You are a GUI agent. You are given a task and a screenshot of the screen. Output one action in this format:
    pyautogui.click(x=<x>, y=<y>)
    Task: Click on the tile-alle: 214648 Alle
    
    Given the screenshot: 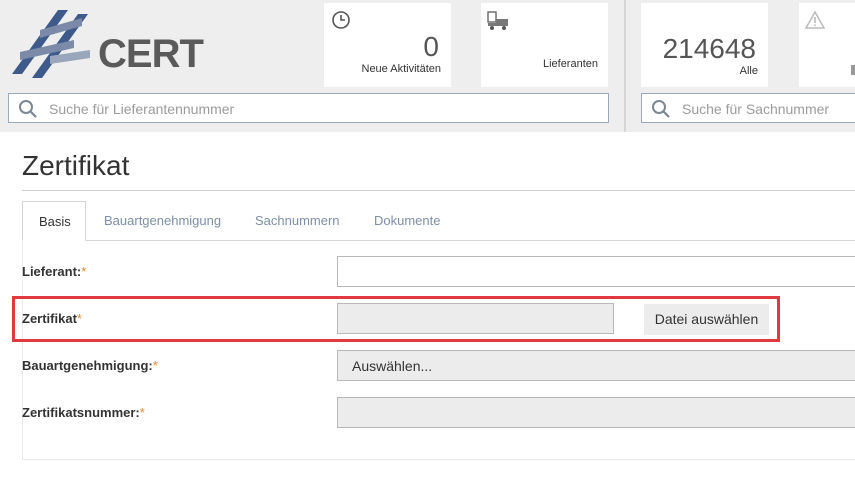 What is the action you would take?
    pyautogui.click(x=704, y=45)
    